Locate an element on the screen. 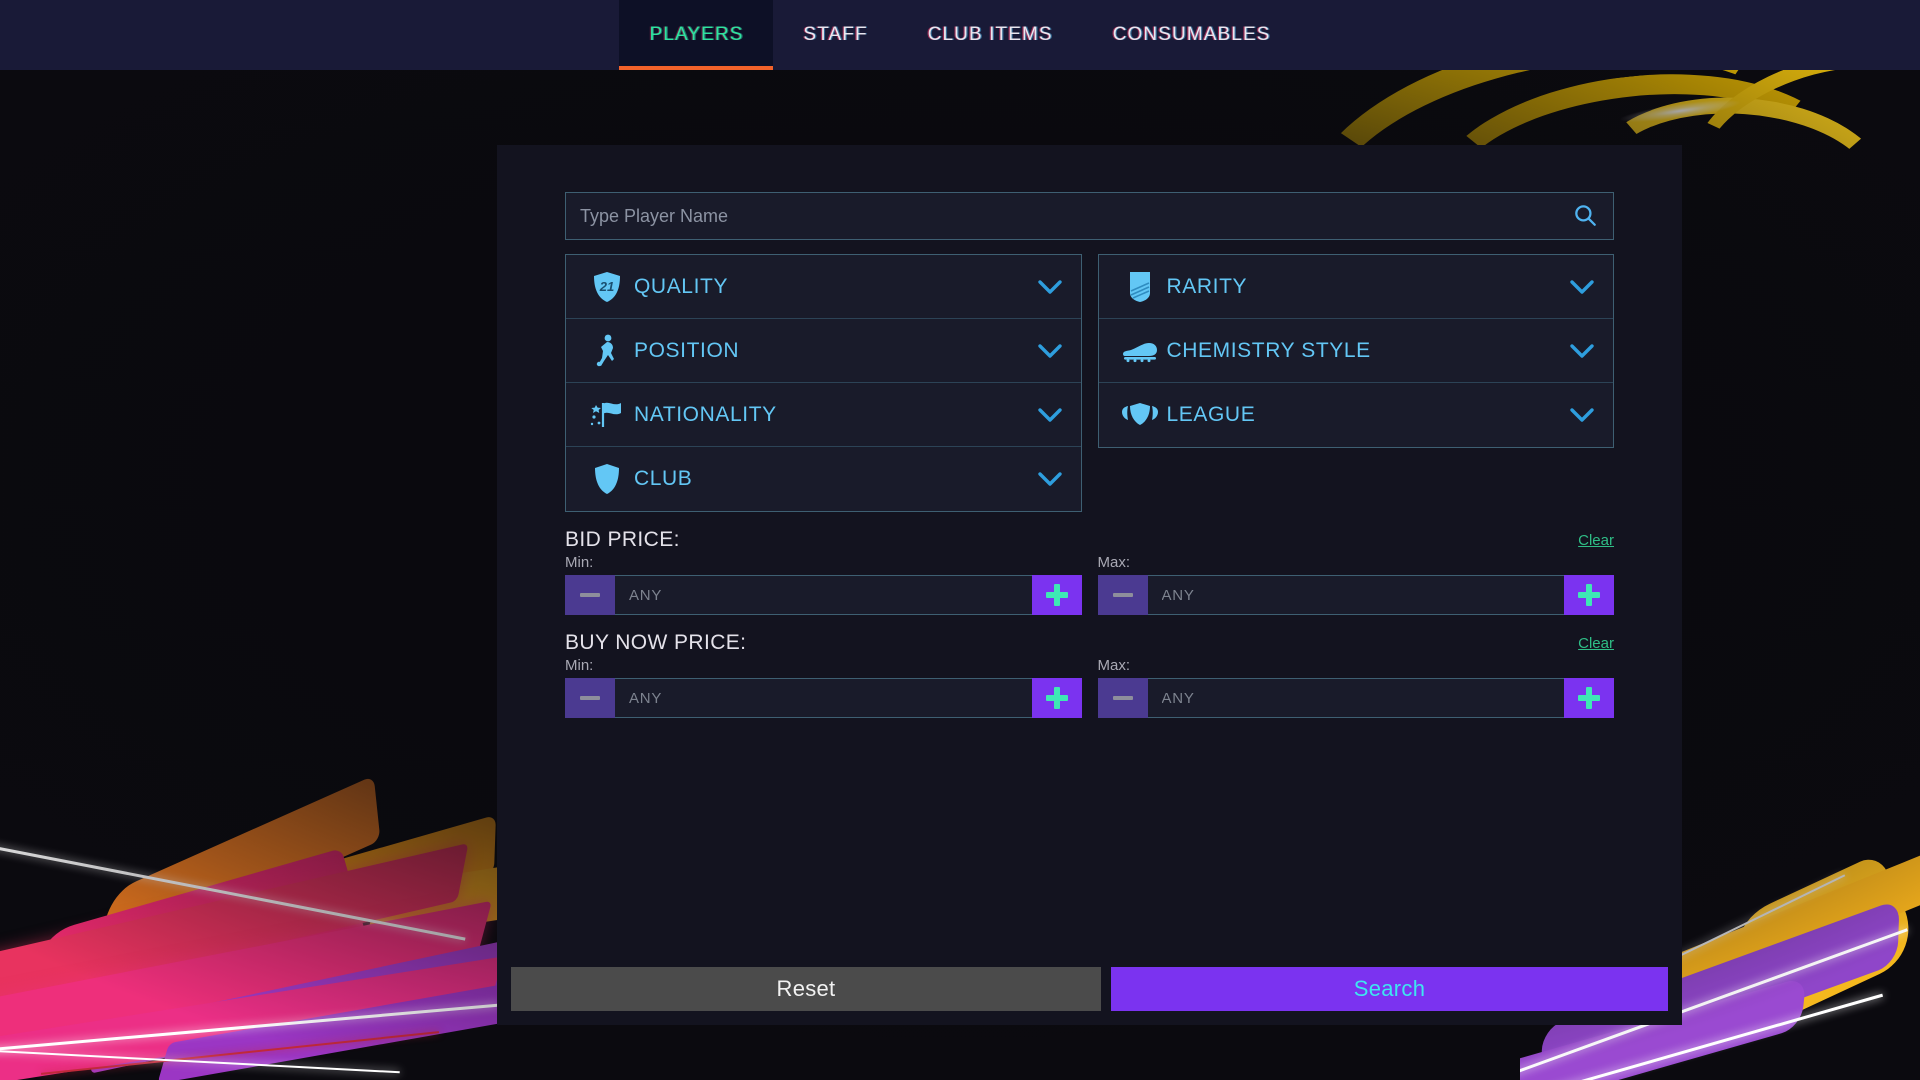 The image size is (1920, 1080). filter-club-label: CLUB is located at coordinates (663, 478).